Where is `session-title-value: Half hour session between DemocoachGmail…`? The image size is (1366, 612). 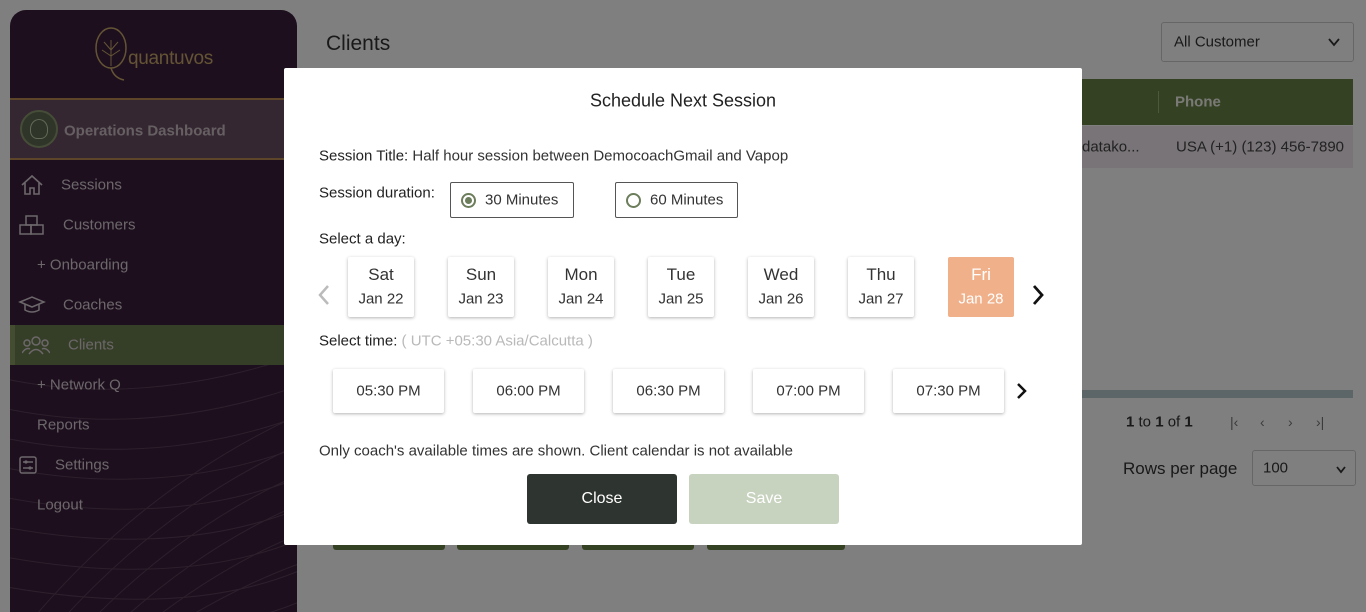 session-title-value: Half hour session between DemocoachGmail… is located at coordinates (600, 156).